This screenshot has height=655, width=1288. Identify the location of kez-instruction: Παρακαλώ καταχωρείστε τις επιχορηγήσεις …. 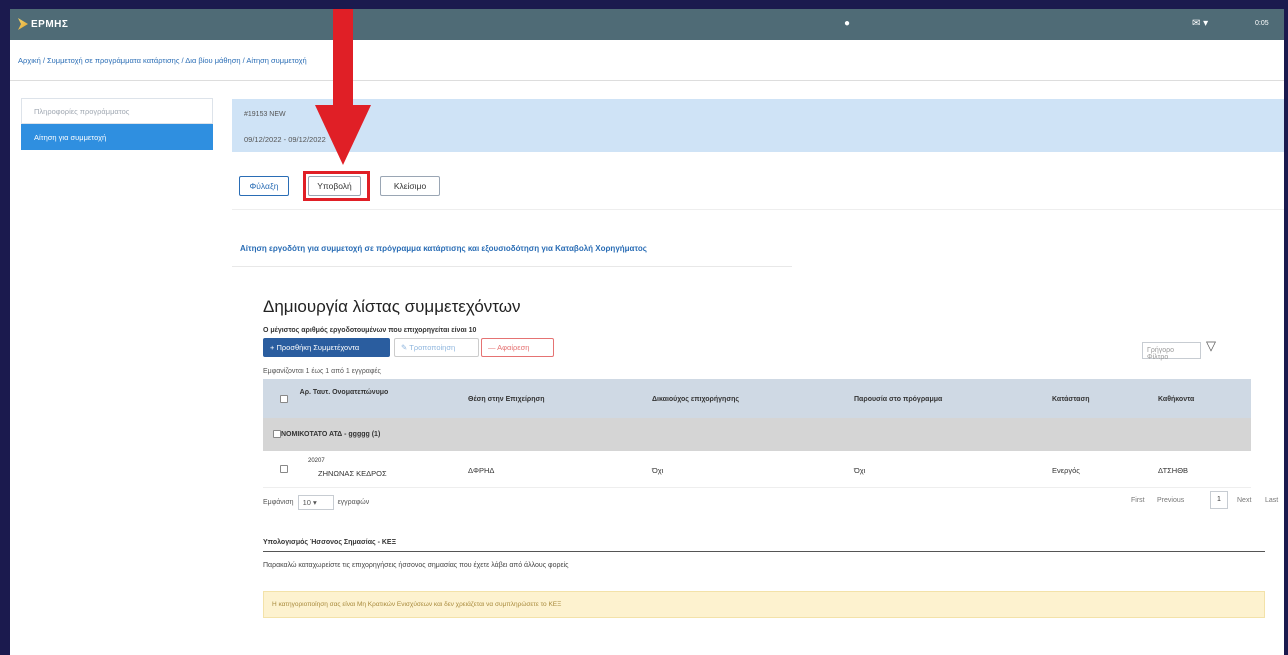
(416, 565).